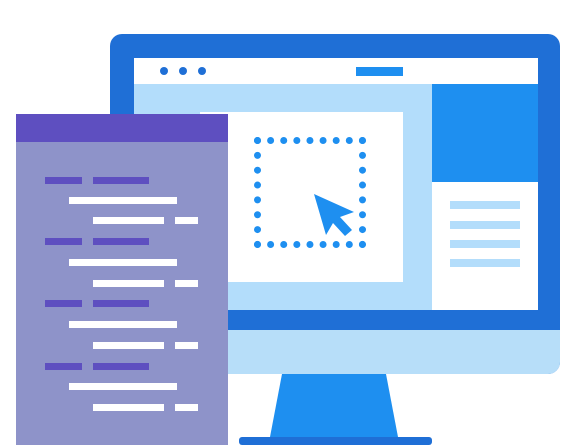  Describe the element at coordinates (379, 71) in the screenshot. I see `address-bar` at that location.